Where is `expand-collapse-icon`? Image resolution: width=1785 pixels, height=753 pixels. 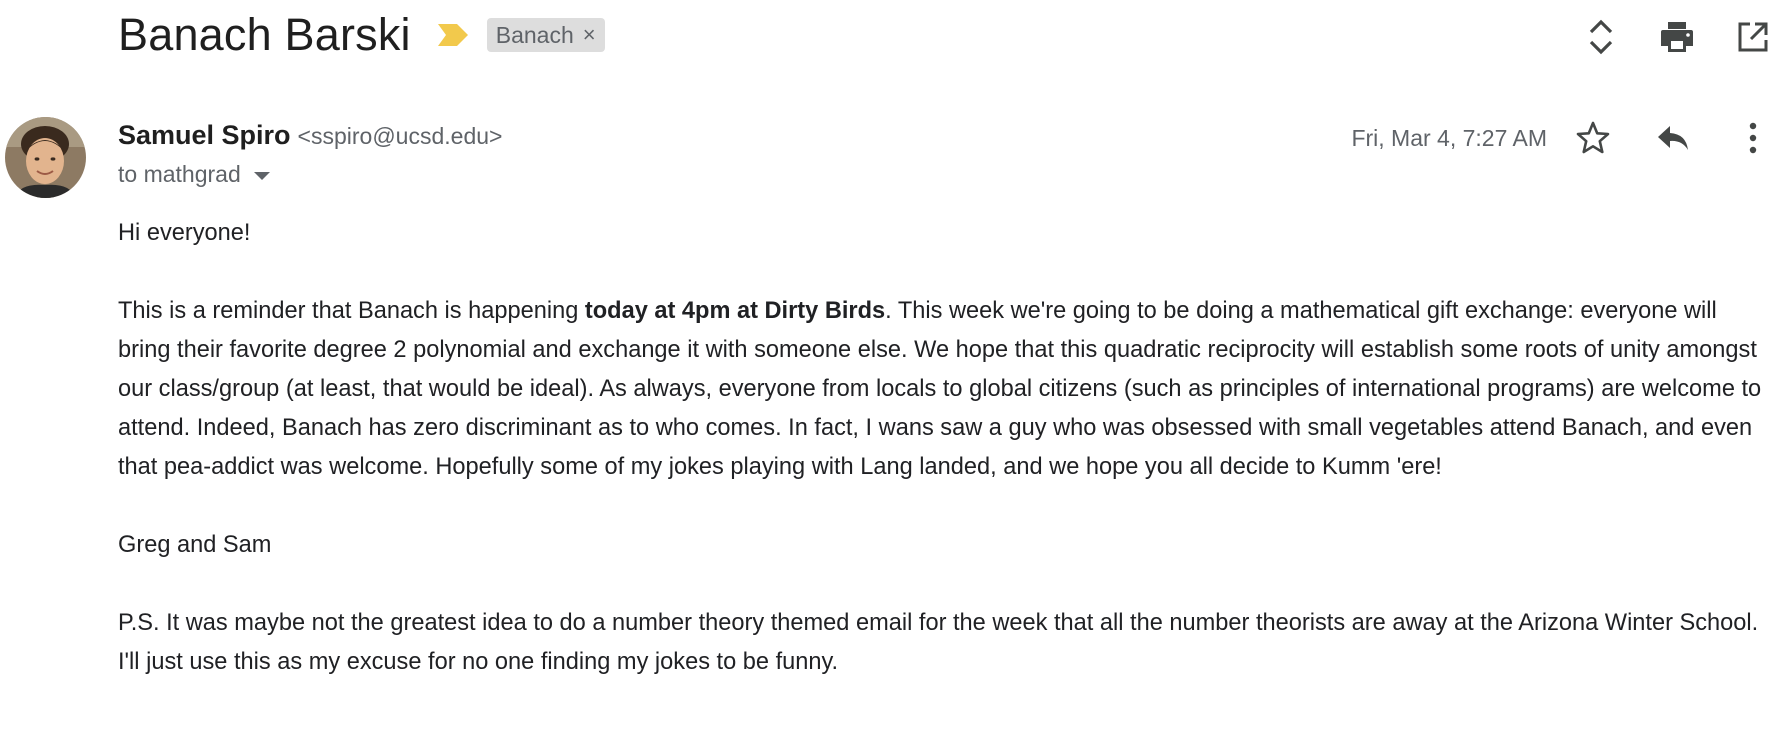 expand-collapse-icon is located at coordinates (1601, 37).